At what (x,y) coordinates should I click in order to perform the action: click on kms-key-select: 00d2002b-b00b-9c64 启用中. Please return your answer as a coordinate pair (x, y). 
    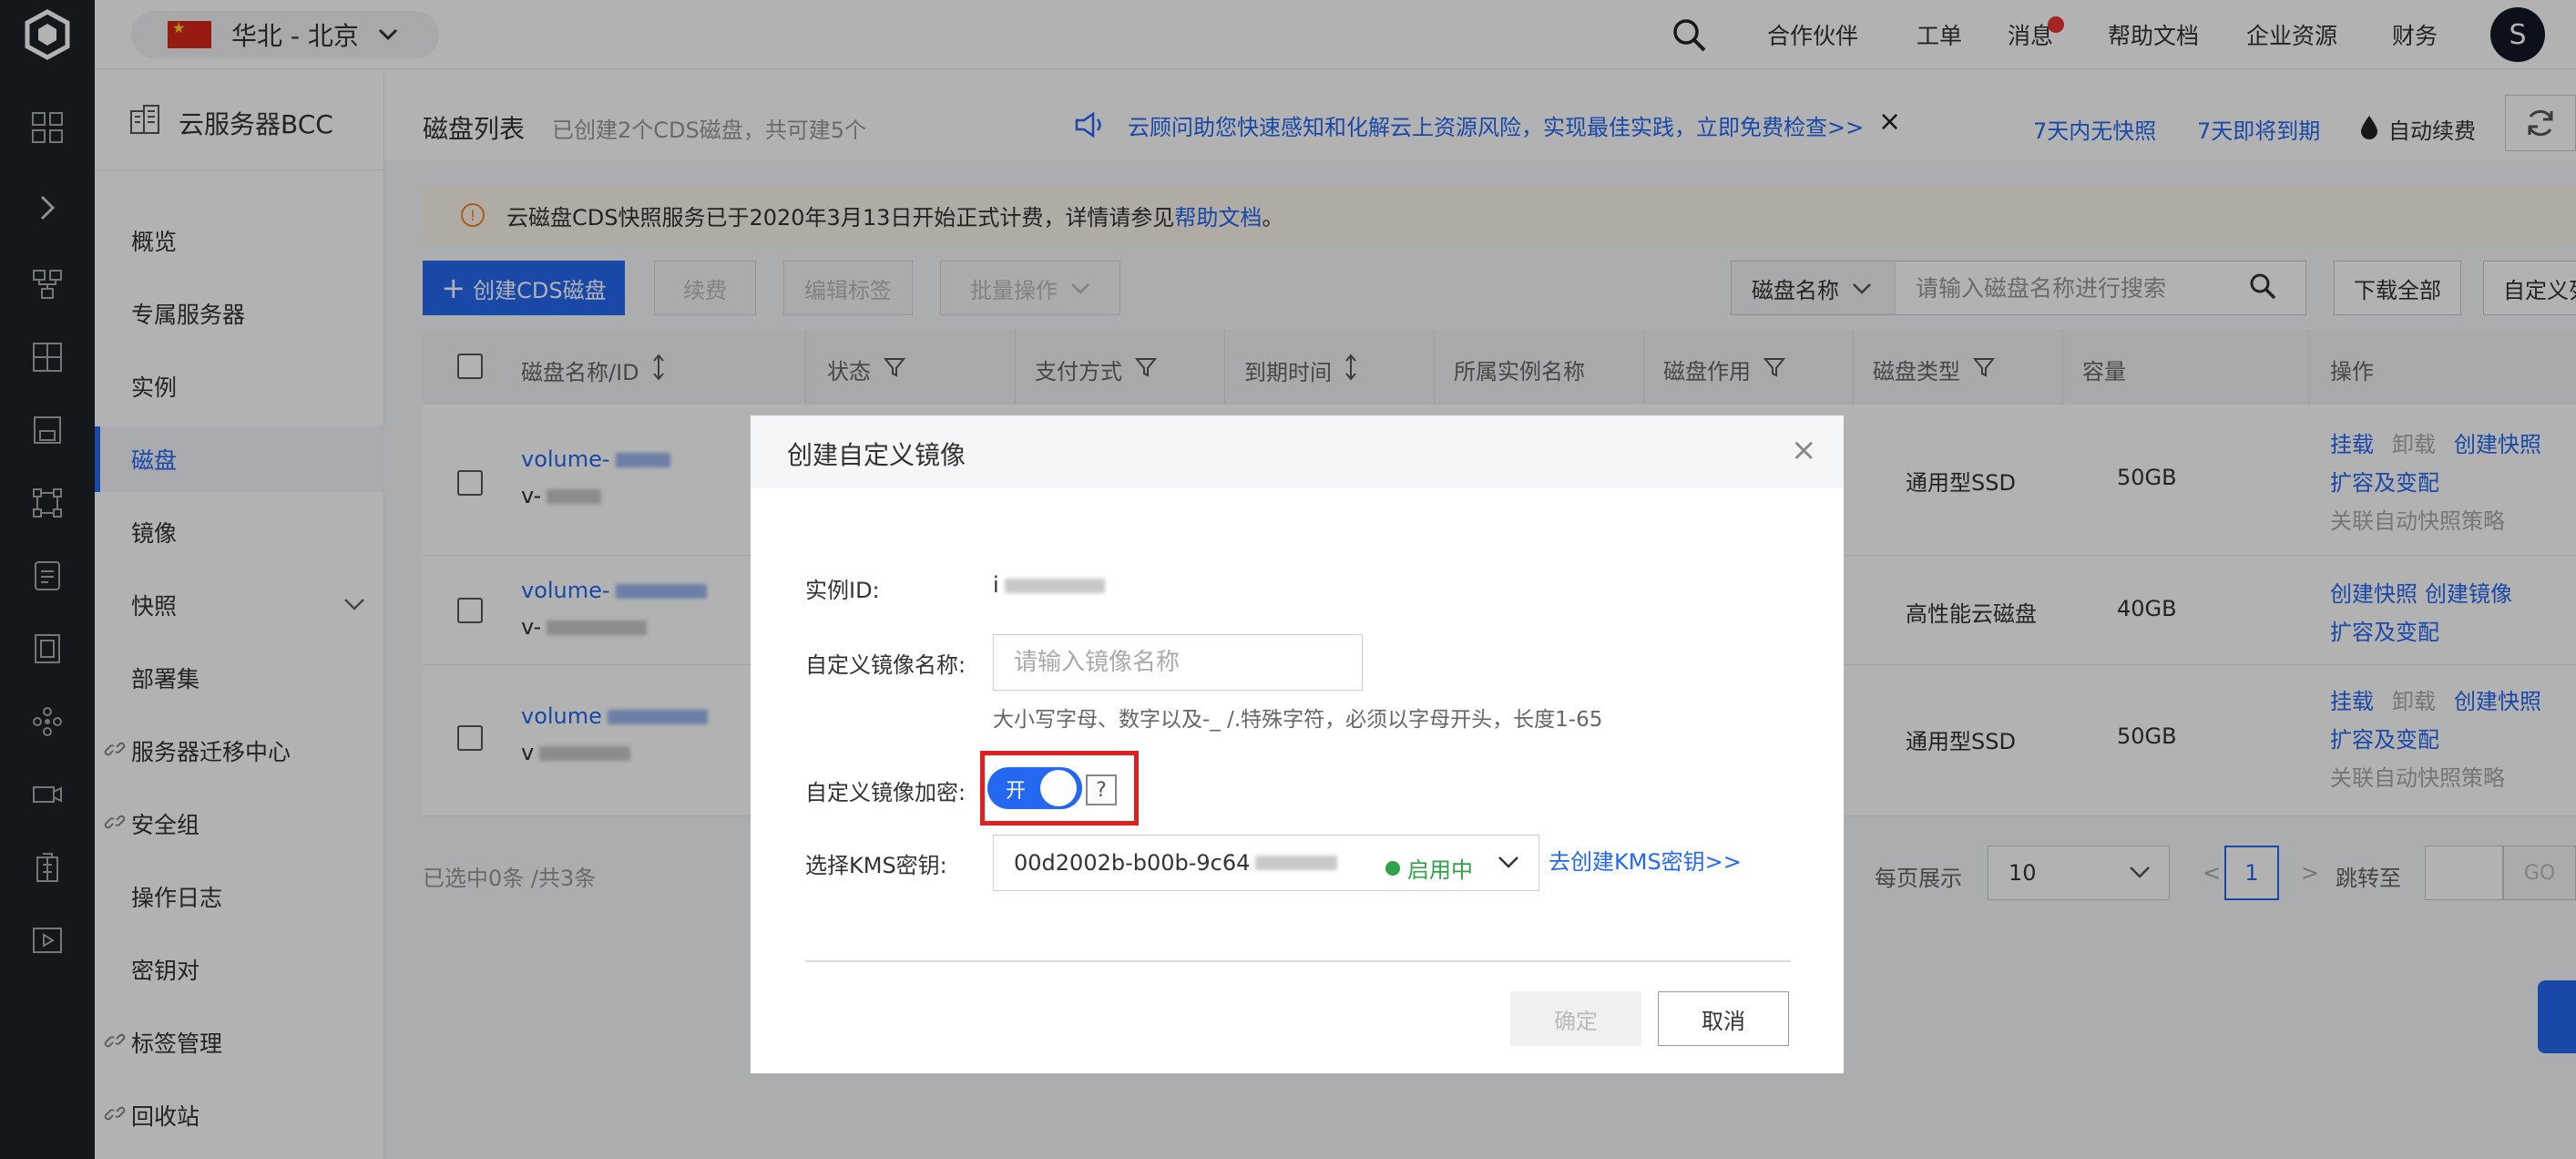
    Looking at the image, I should click on (1266, 863).